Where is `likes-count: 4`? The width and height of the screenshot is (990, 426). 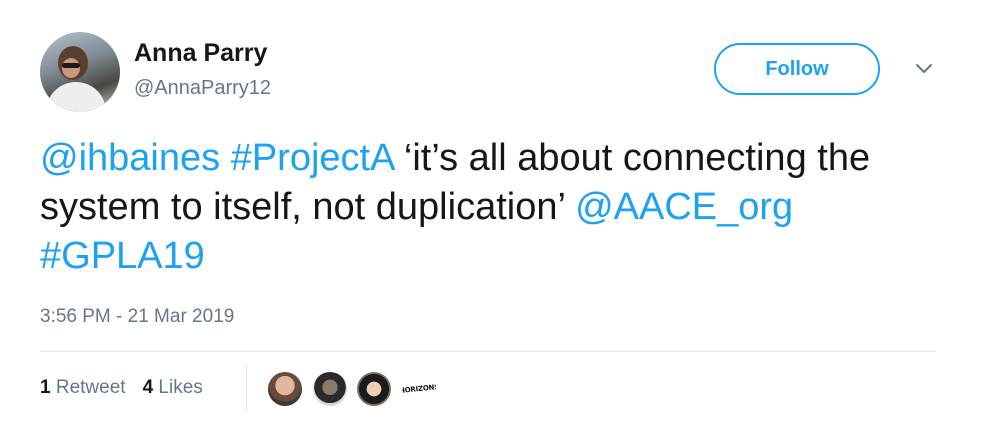
likes-count: 4 is located at coordinates (148, 387).